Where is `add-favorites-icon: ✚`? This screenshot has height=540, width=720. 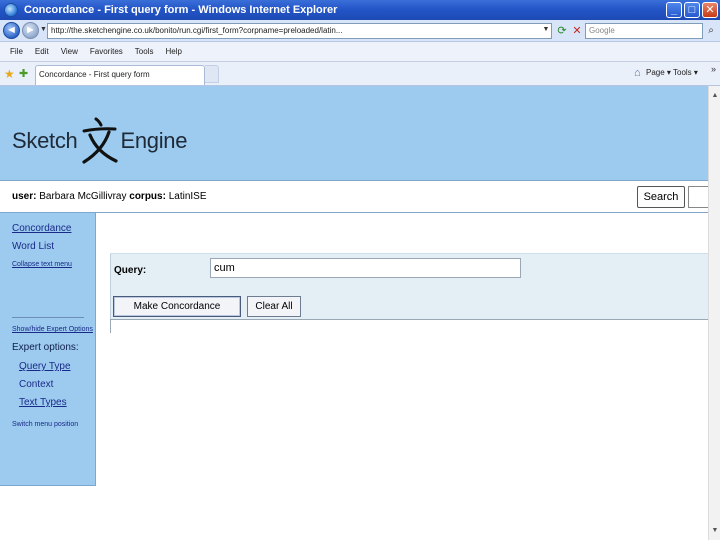 add-favorites-icon: ✚ is located at coordinates (23, 73).